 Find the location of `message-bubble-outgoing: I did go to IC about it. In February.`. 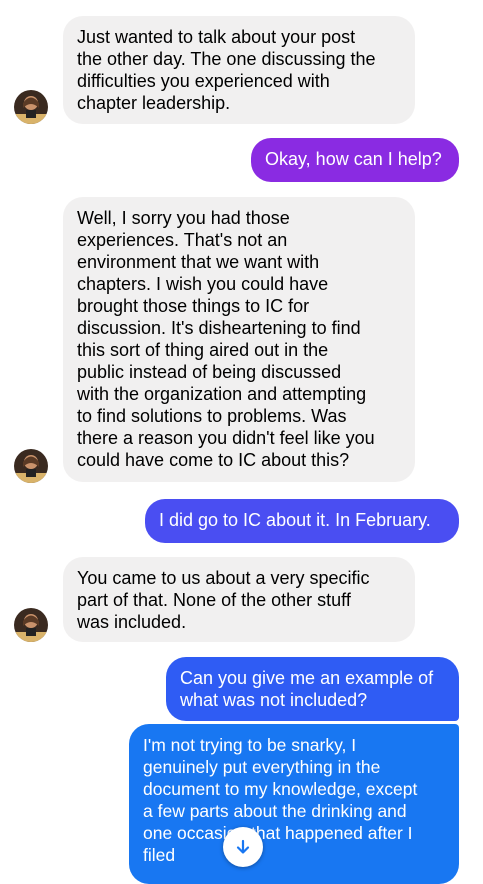

message-bubble-outgoing: I did go to IC about it. In February. is located at coordinates (302, 521).